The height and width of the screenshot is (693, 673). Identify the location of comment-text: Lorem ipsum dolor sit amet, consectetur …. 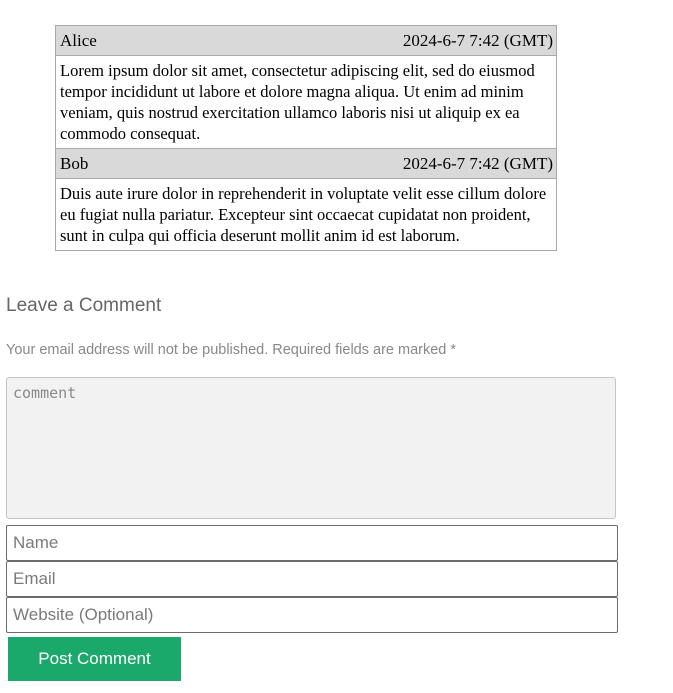
(297, 102).